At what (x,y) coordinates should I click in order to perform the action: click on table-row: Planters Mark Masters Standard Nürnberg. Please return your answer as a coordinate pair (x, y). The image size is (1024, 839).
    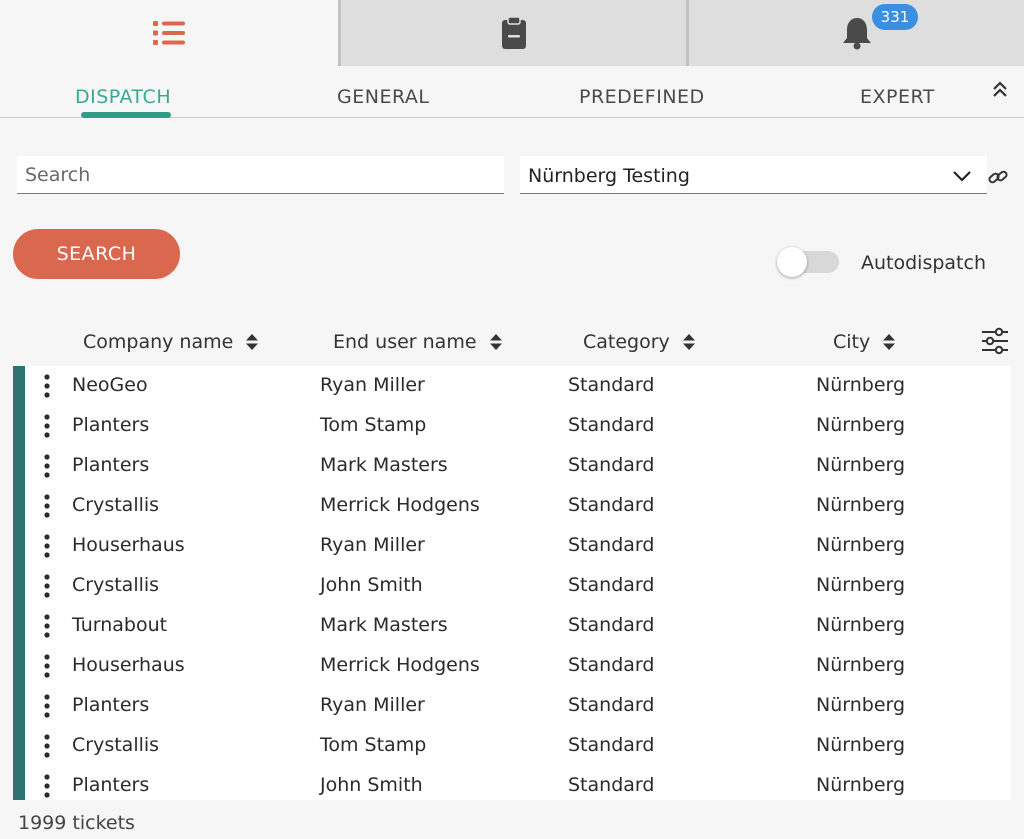
    Looking at the image, I should click on (512, 466).